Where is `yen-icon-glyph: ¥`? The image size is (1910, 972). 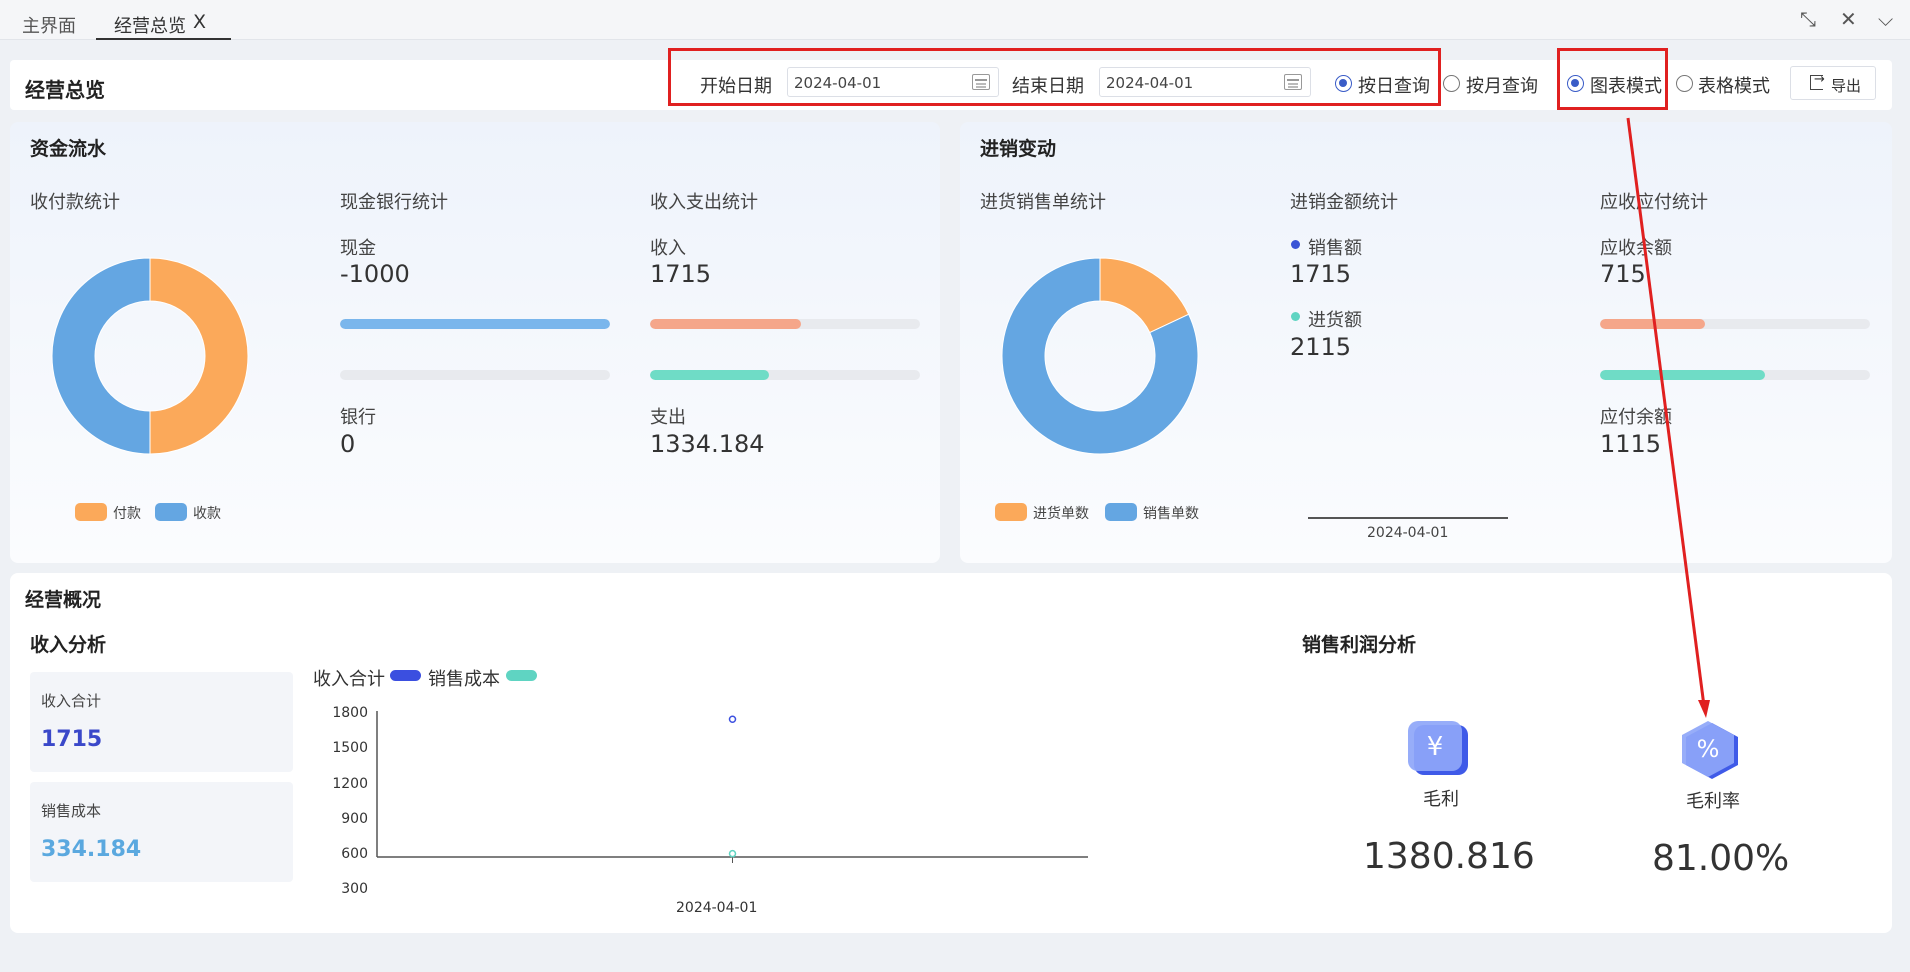
yen-icon-glyph: ¥ is located at coordinates (1435, 747).